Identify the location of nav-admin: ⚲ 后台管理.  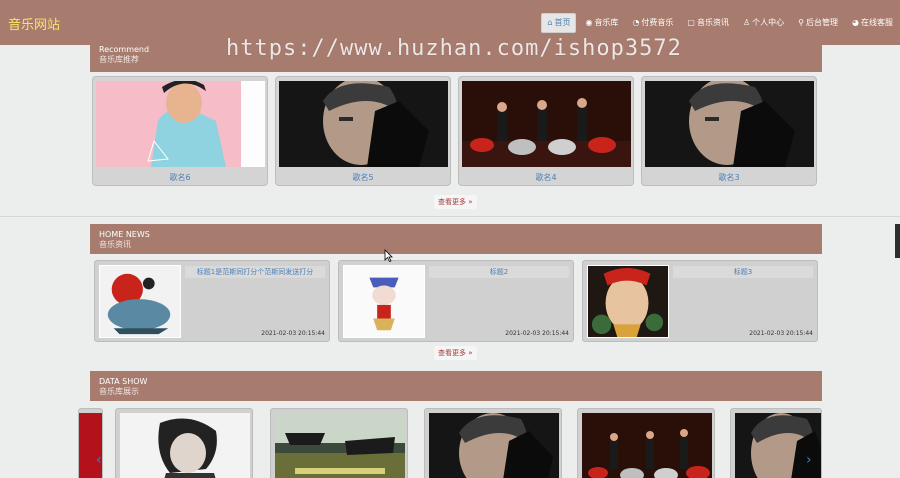
(818, 23).